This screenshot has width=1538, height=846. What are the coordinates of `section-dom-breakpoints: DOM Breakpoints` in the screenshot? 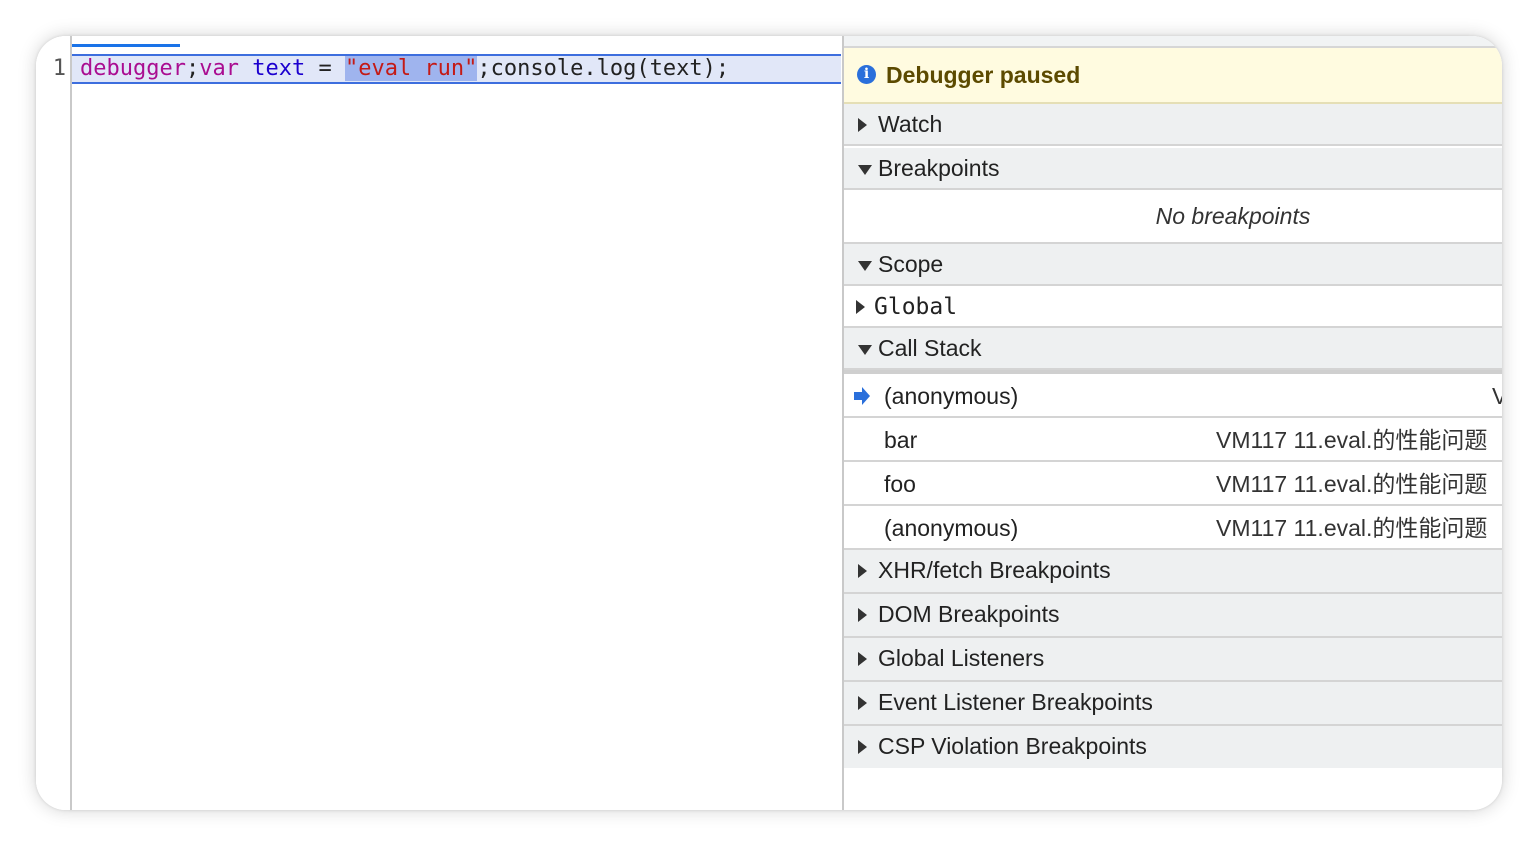 It's located at (1173, 616).